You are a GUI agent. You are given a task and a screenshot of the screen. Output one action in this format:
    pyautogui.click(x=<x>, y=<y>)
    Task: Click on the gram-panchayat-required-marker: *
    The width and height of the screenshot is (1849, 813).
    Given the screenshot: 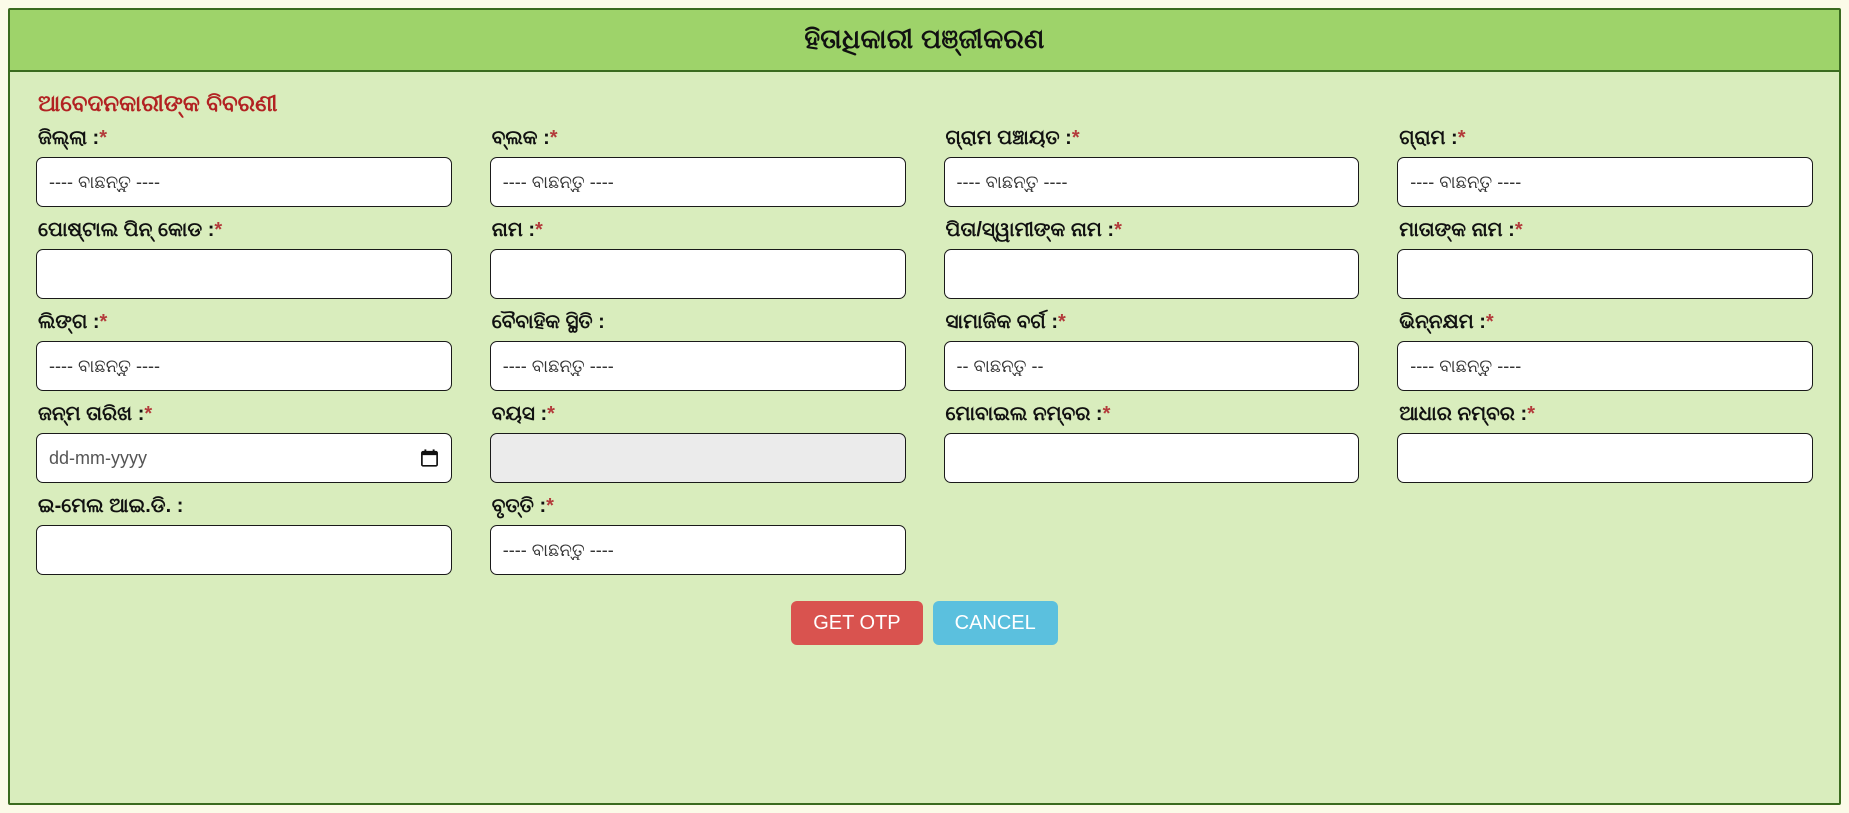 What is the action you would take?
    pyautogui.click(x=1075, y=138)
    